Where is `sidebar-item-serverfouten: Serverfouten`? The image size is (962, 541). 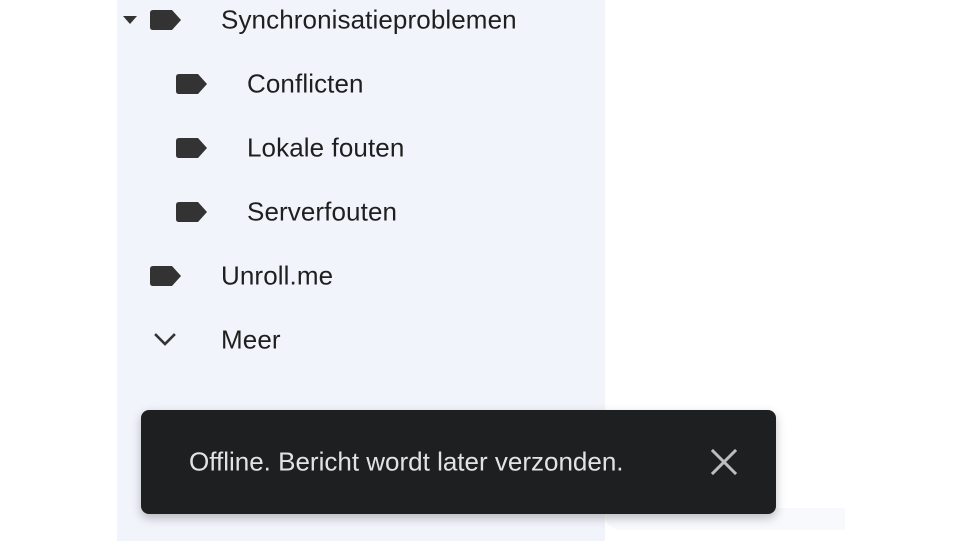
sidebar-item-serverfouten: Serverfouten is located at coordinates (361, 212).